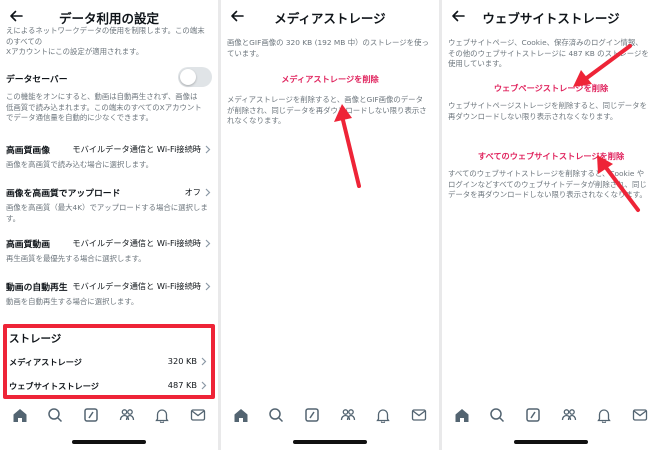 The height and width of the screenshot is (450, 660). What do you see at coordinates (107, 213) in the screenshot?
I see `setting-desc-hq-upload: 画像を高画質（最大4K）でアップロードする場合に選択します。` at bounding box center [107, 213].